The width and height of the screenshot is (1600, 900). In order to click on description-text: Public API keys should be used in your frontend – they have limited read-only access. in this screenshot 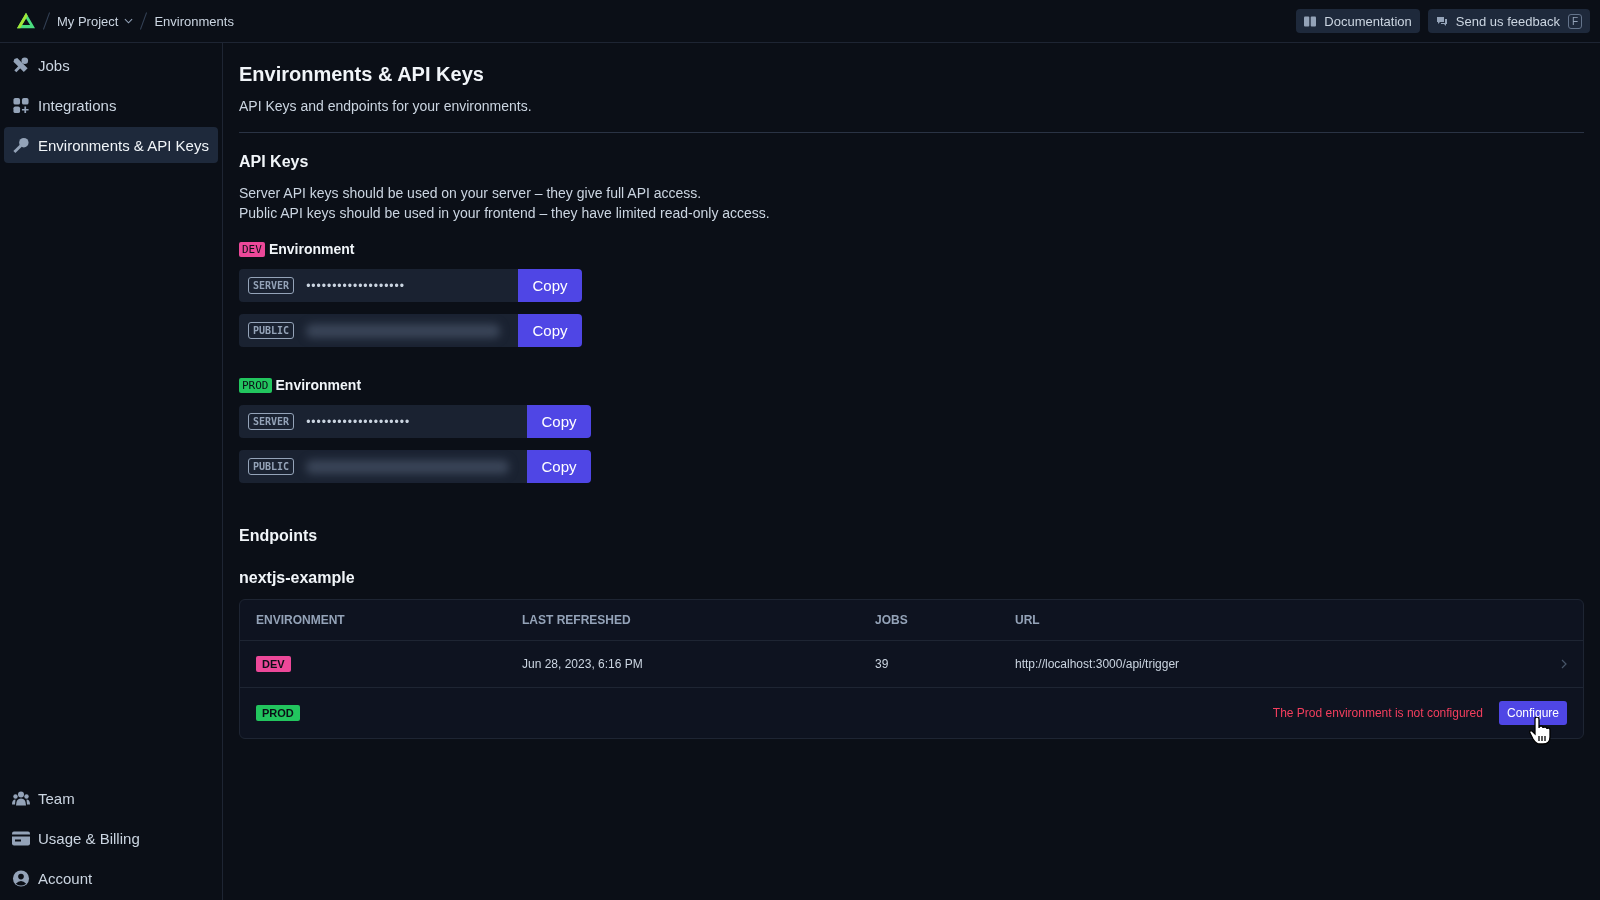, I will do `click(505, 213)`.